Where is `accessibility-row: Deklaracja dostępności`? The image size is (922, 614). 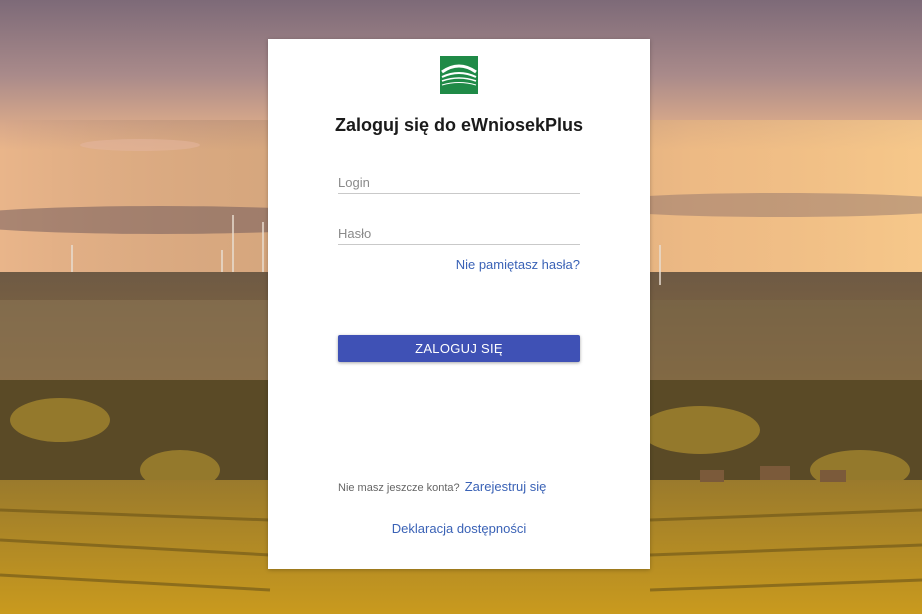 accessibility-row: Deklaracja dostępności is located at coordinates (459, 529).